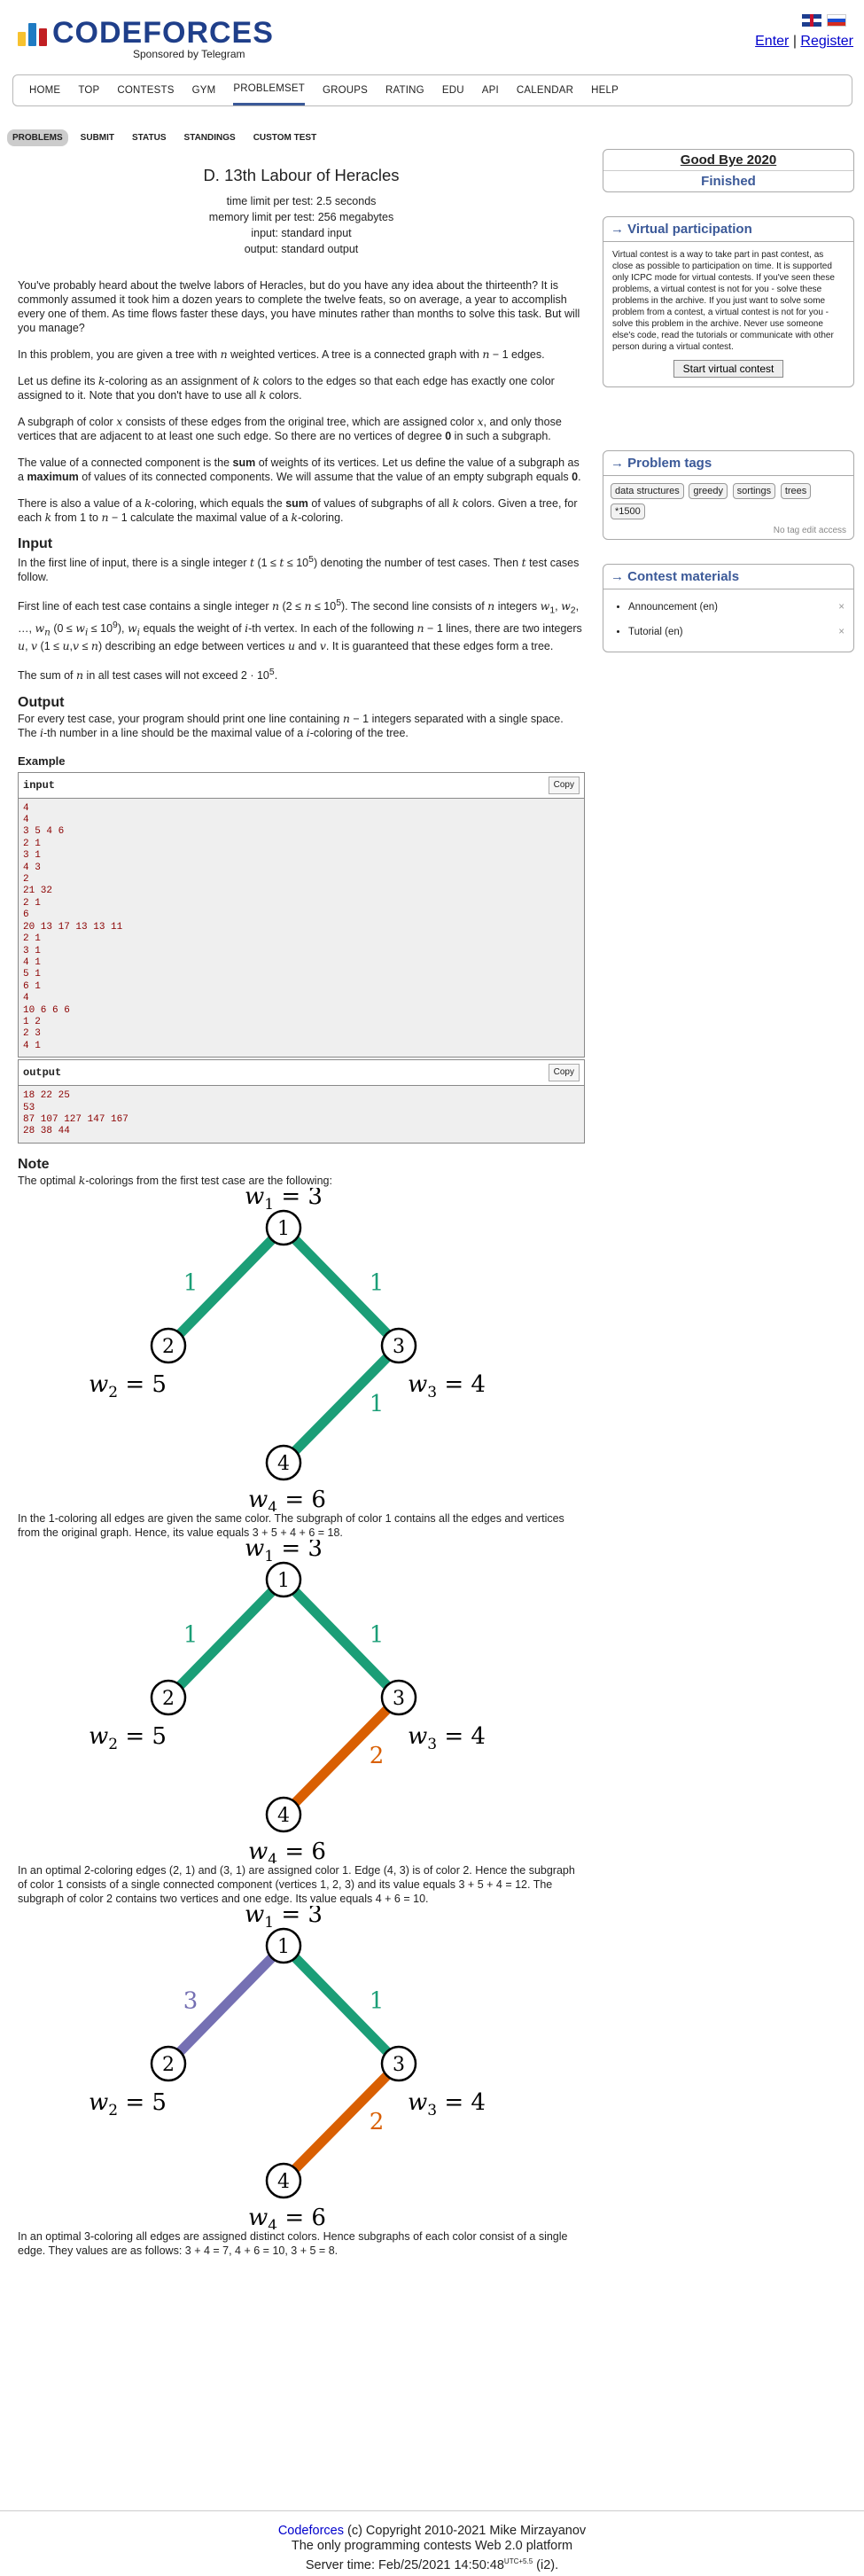 The height and width of the screenshot is (2576, 864). What do you see at coordinates (837, 20) in the screenshot?
I see `russian-flag-icon` at bounding box center [837, 20].